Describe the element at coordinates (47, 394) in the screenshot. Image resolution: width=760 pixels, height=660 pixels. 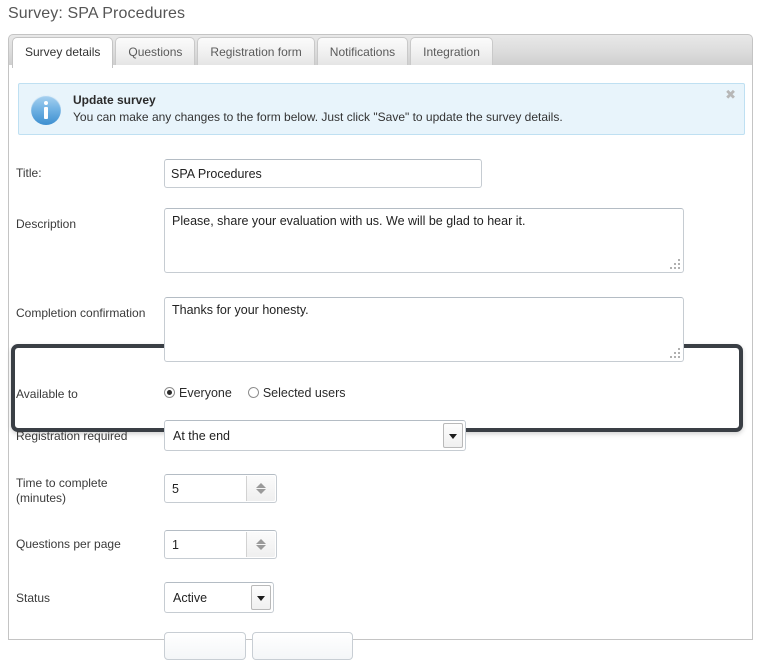
I see `available-to-label: Available to` at that location.